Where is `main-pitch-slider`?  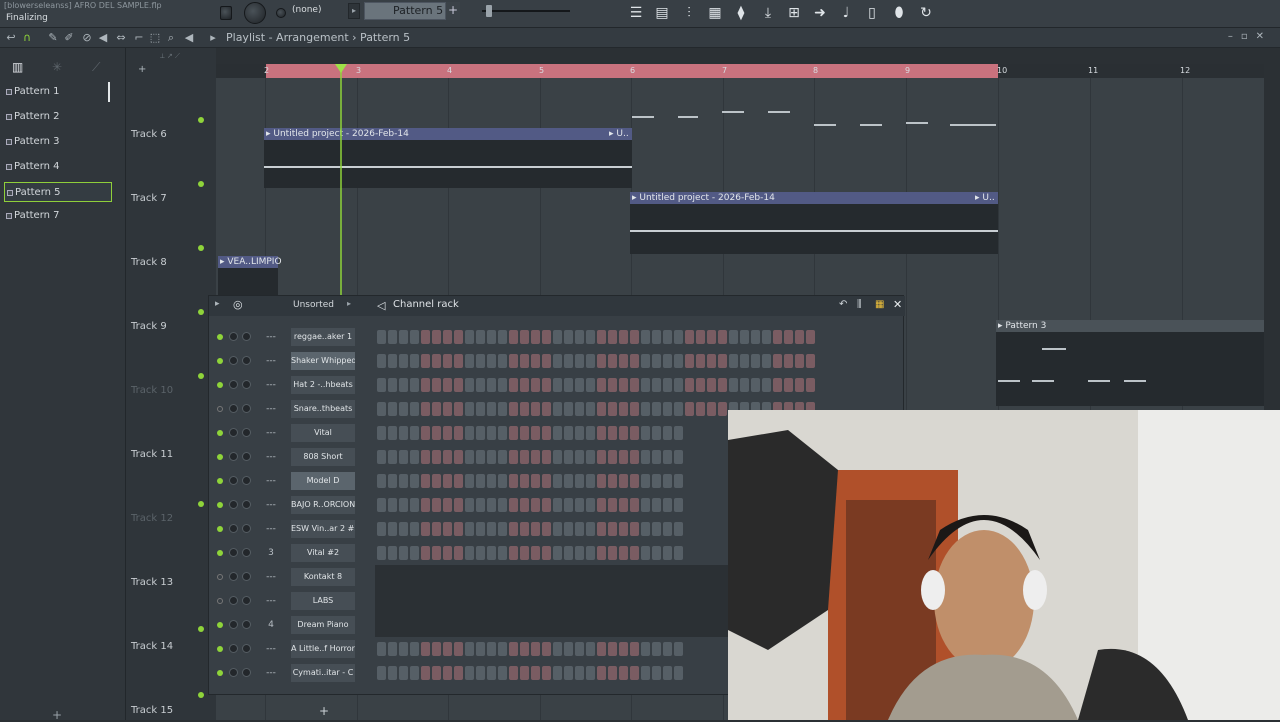
main-pitch-slider is located at coordinates (526, 11).